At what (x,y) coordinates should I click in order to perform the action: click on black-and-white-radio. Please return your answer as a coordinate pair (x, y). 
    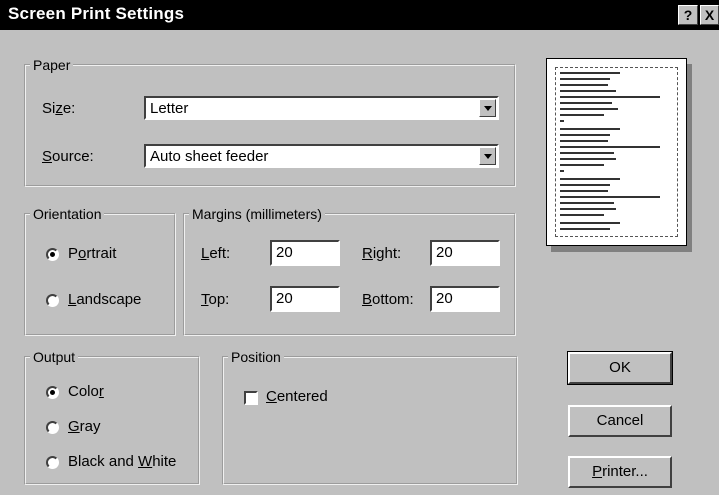
    Looking at the image, I should click on (52, 462).